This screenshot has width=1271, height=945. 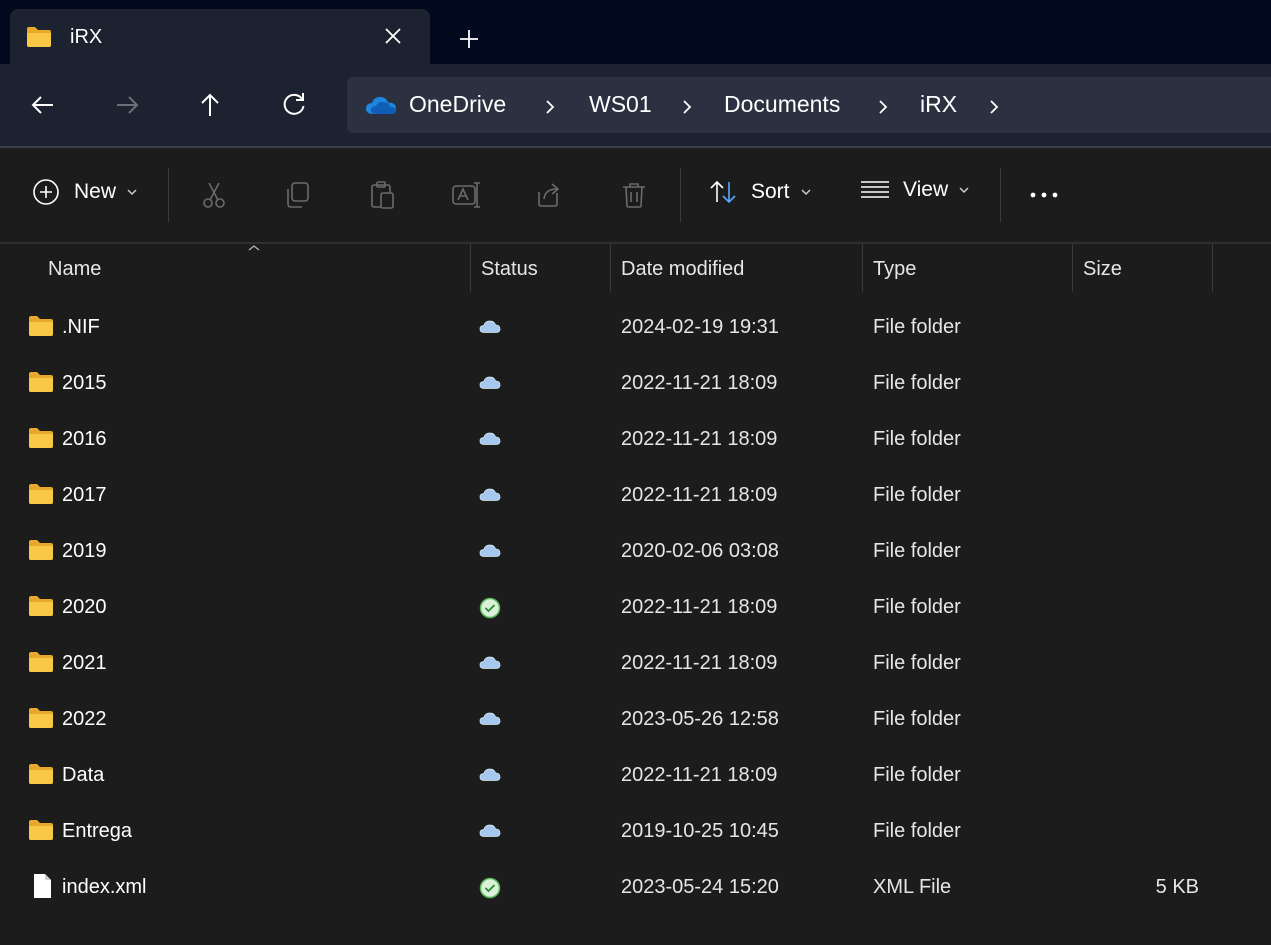 I want to click on back-button, so click(x=43, y=105).